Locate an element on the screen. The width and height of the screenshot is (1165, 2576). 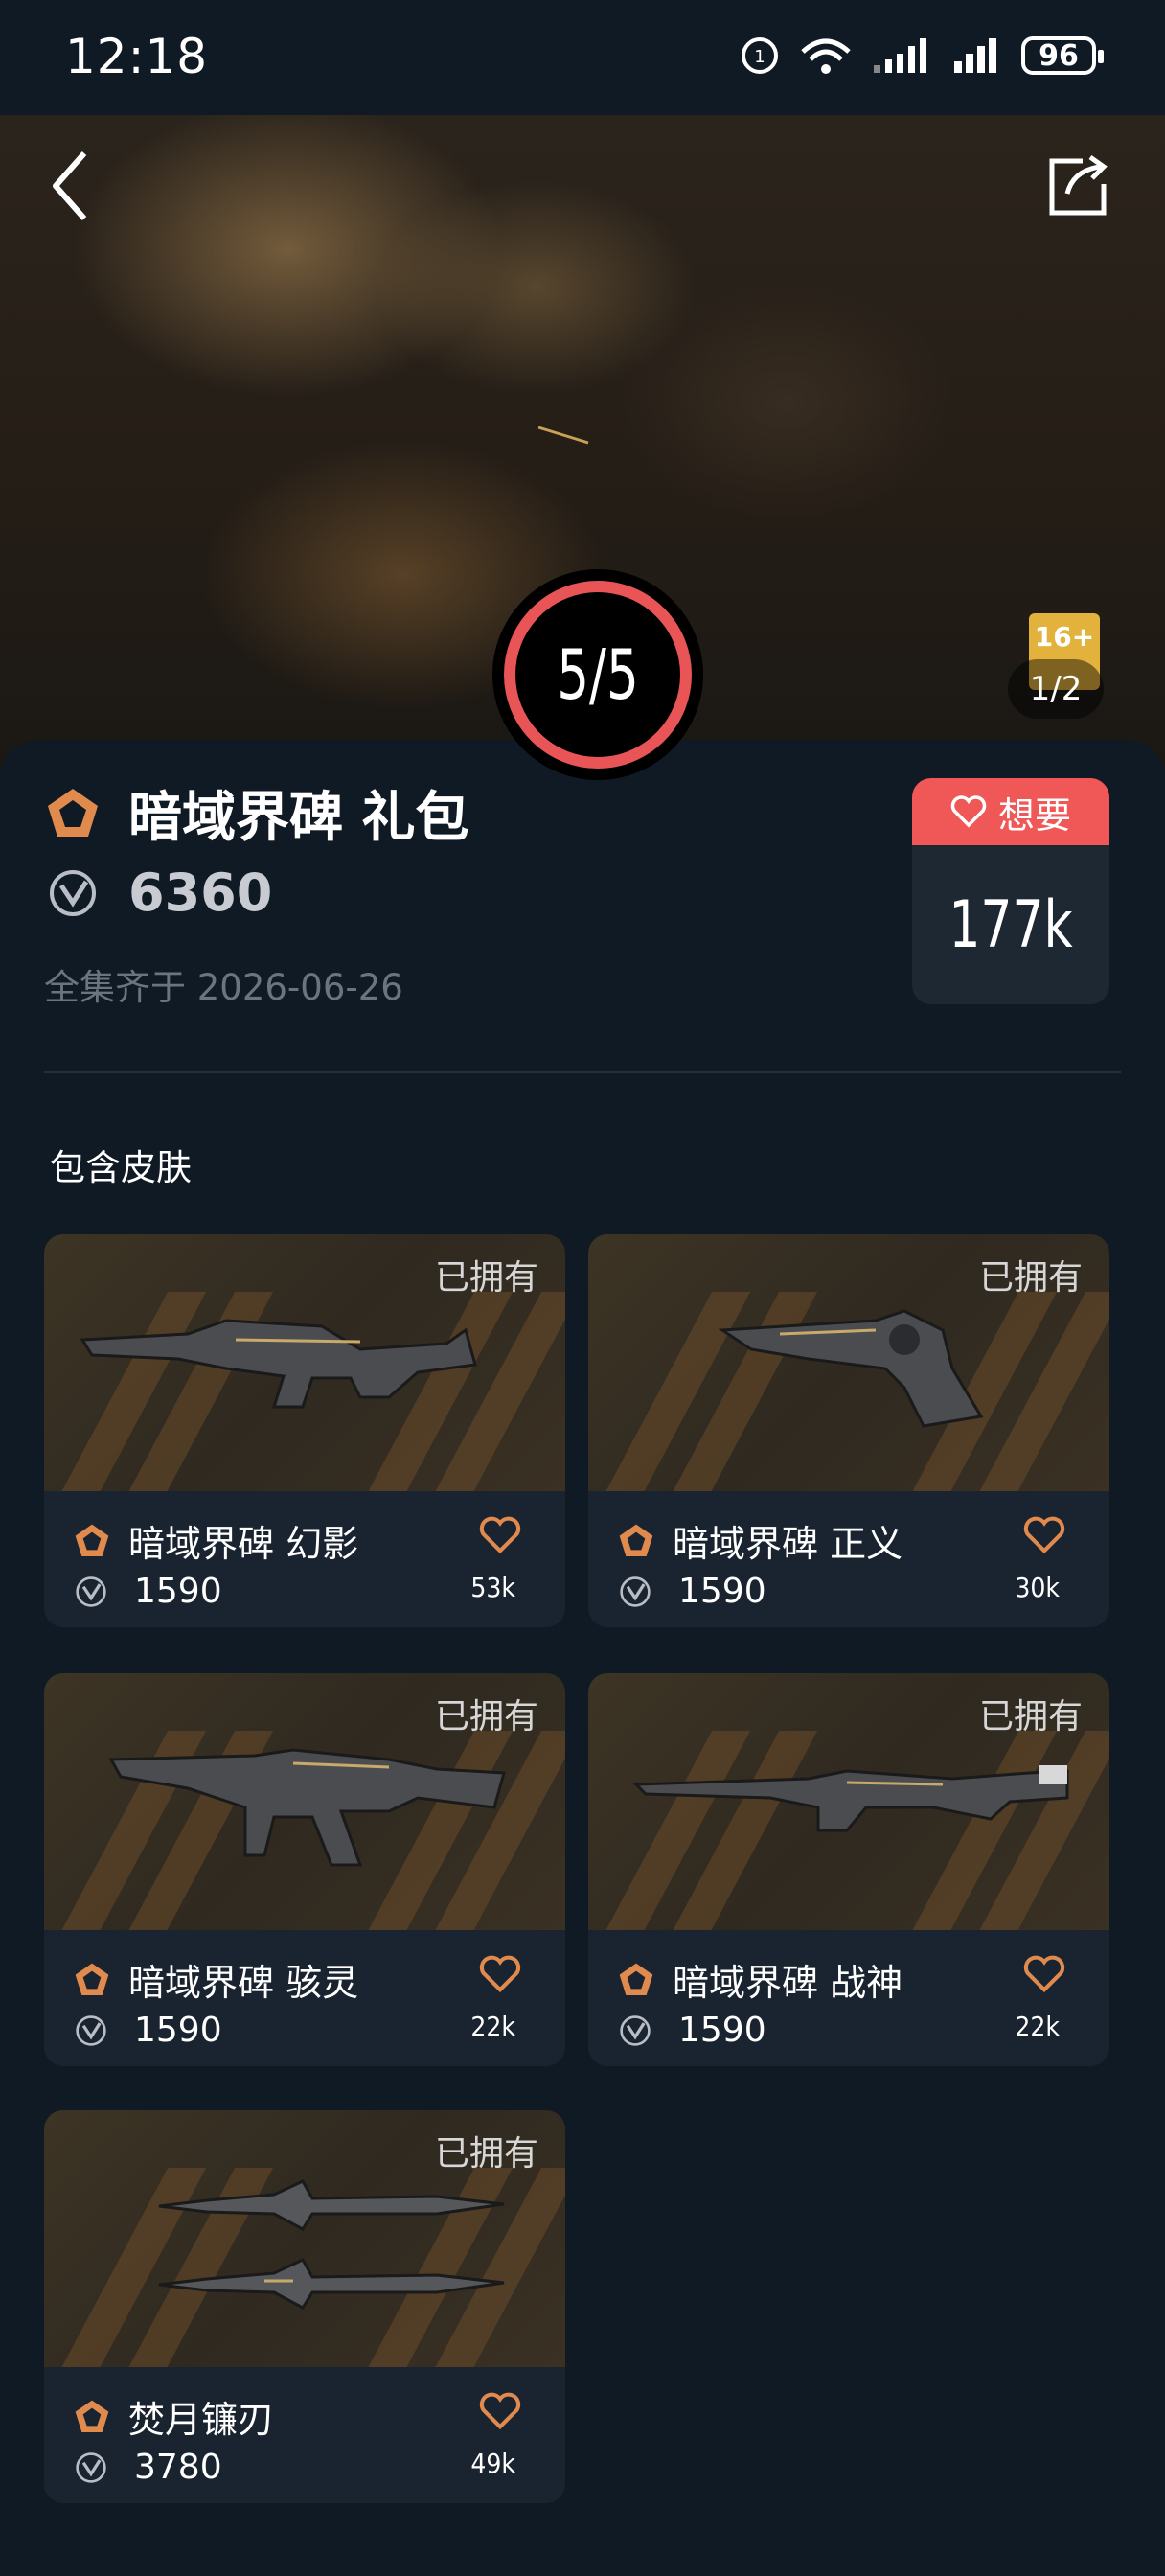
page-indicator: 1/2 is located at coordinates (1056, 689).